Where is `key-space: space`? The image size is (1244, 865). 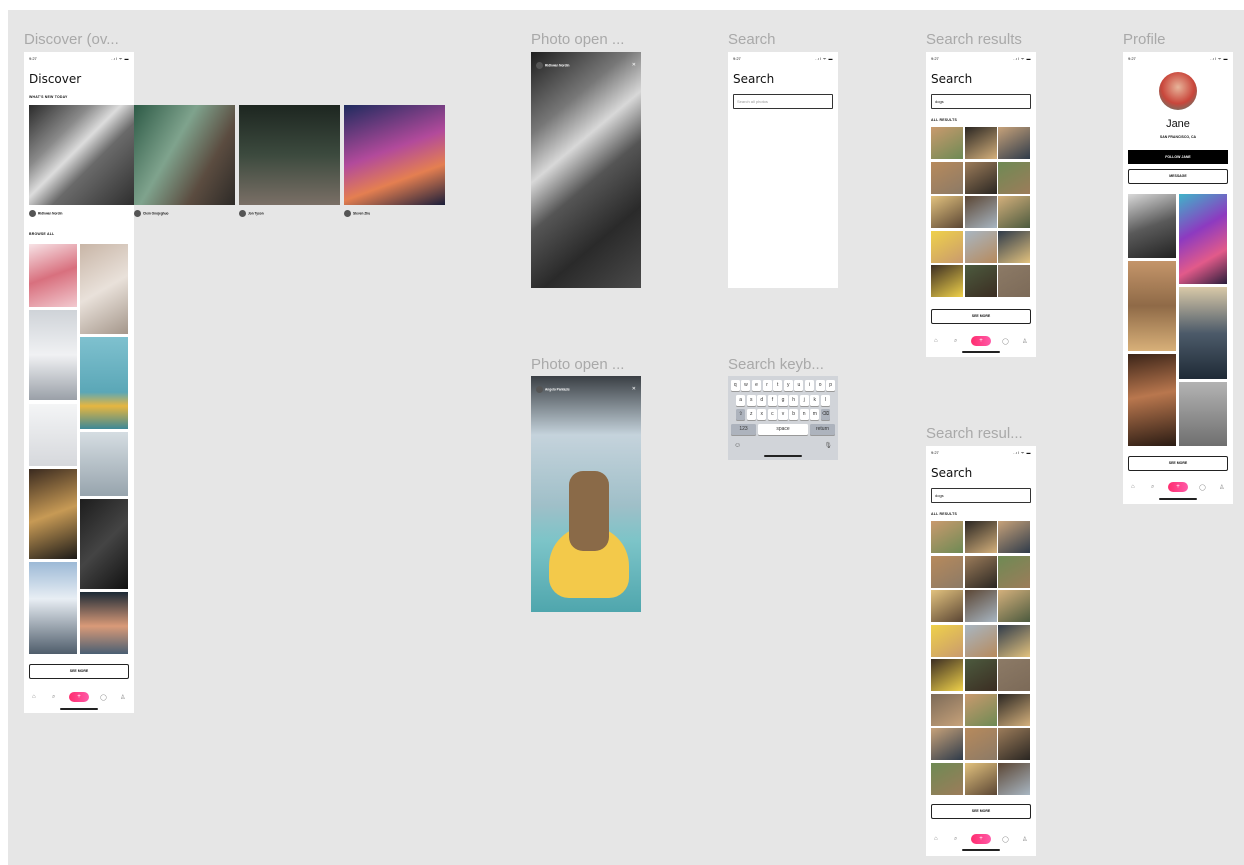 key-space: space is located at coordinates (783, 429).